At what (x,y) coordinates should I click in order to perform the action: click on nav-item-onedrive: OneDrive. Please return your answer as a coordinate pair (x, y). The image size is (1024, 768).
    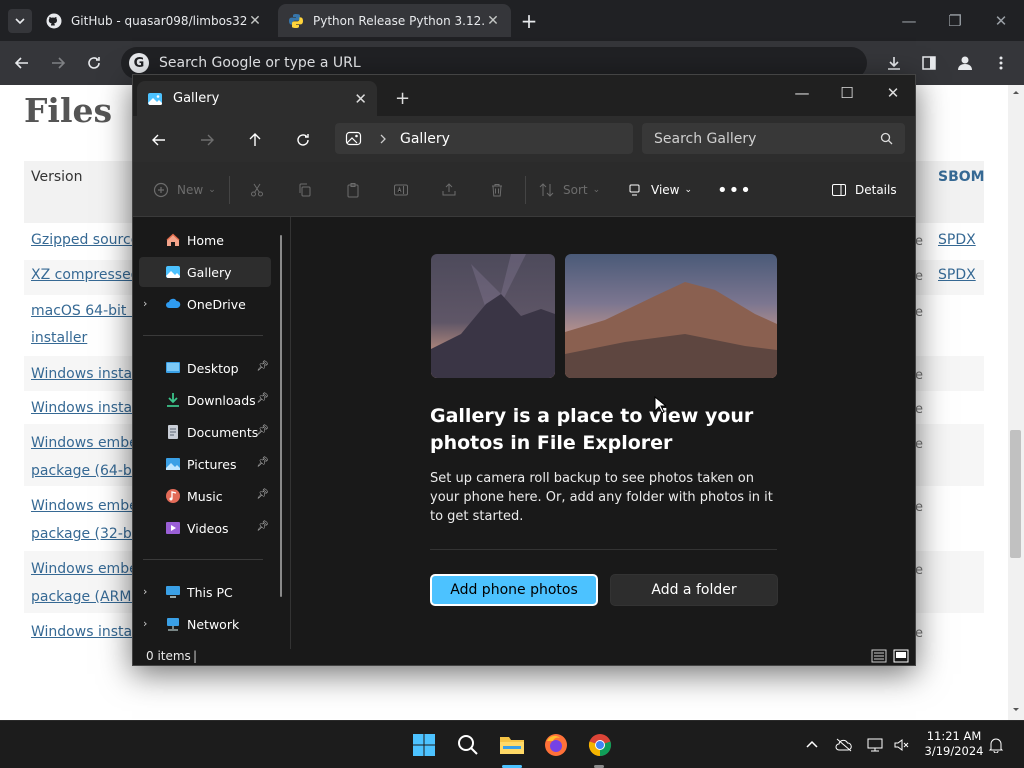
    Looking at the image, I should click on (205, 304).